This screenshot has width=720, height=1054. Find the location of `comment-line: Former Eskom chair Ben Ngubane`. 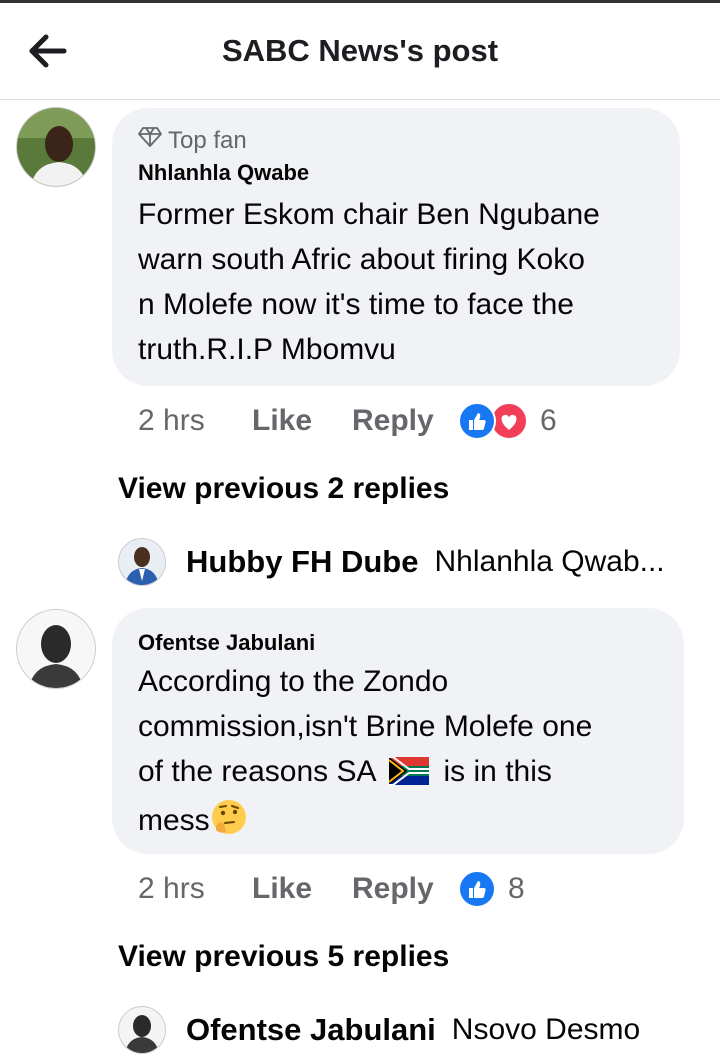

comment-line: Former Eskom chair Ben Ngubane is located at coordinates (369, 214).